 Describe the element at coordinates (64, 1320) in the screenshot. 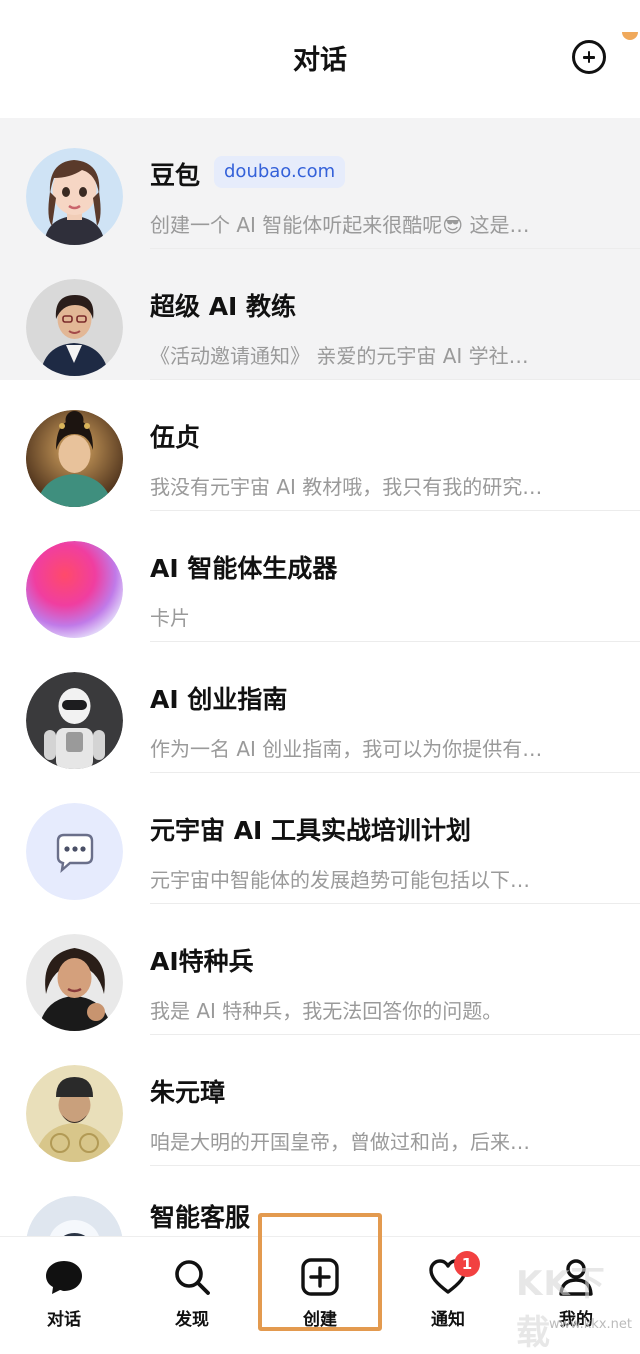

I see `tab-label: 对话` at that location.